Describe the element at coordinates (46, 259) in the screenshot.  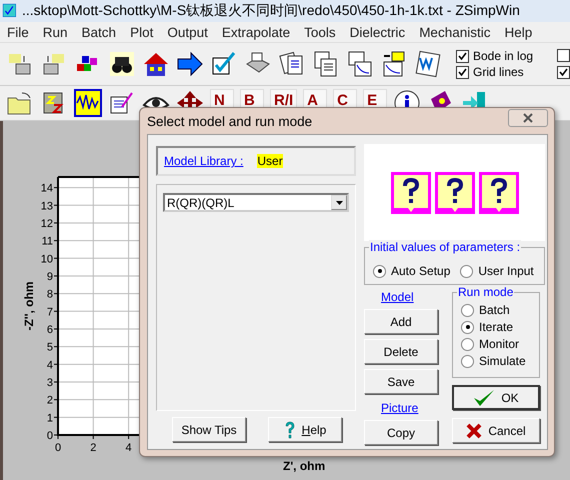
I see `tick-label: 10` at that location.